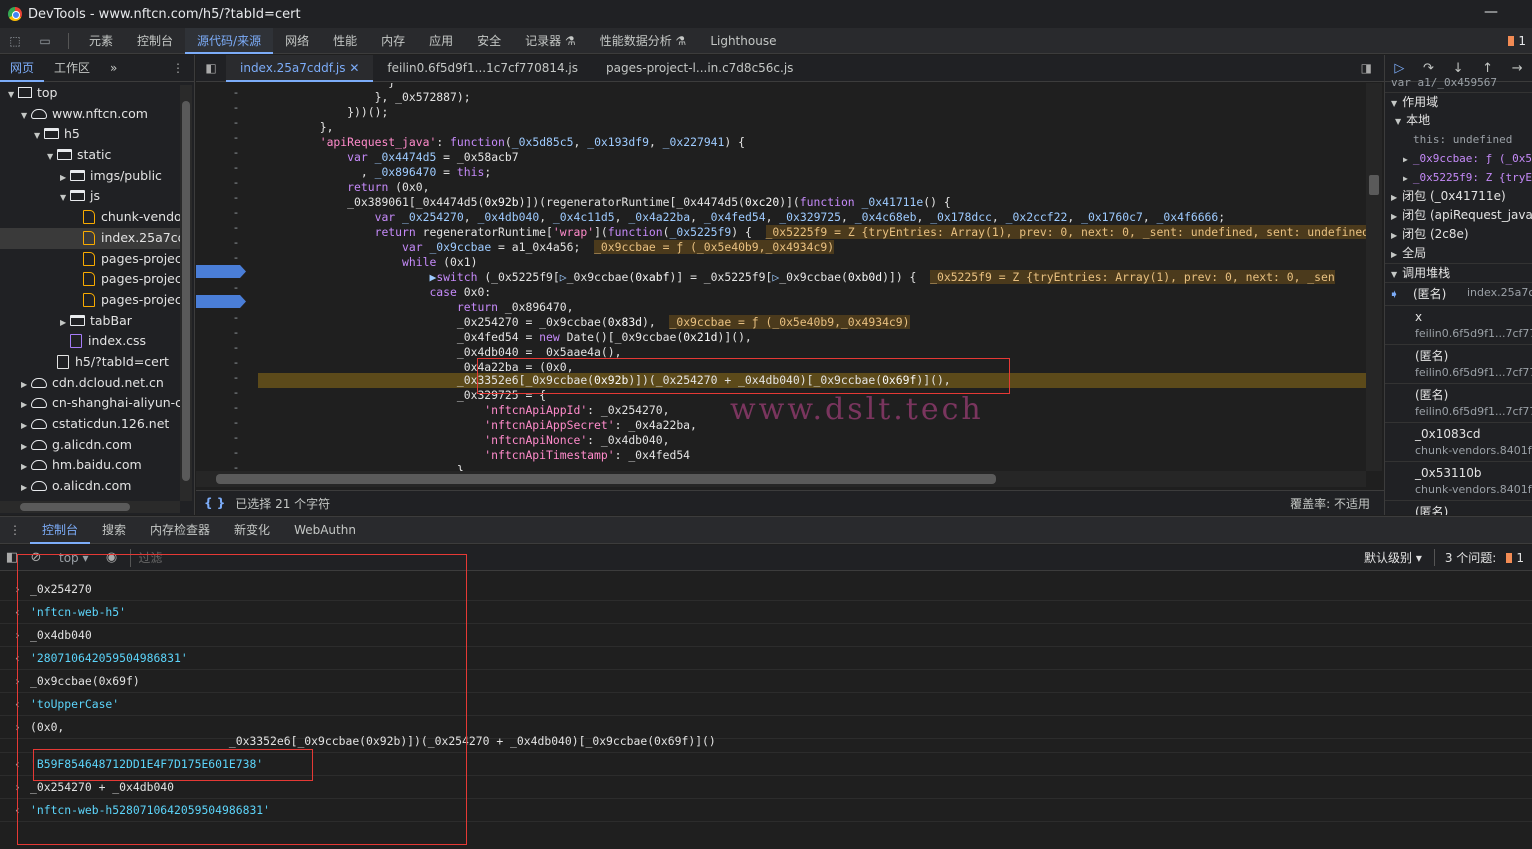 The width and height of the screenshot is (1532, 849). Describe the element at coordinates (345, 41) in the screenshot. I see `tab-main: 性能` at that location.